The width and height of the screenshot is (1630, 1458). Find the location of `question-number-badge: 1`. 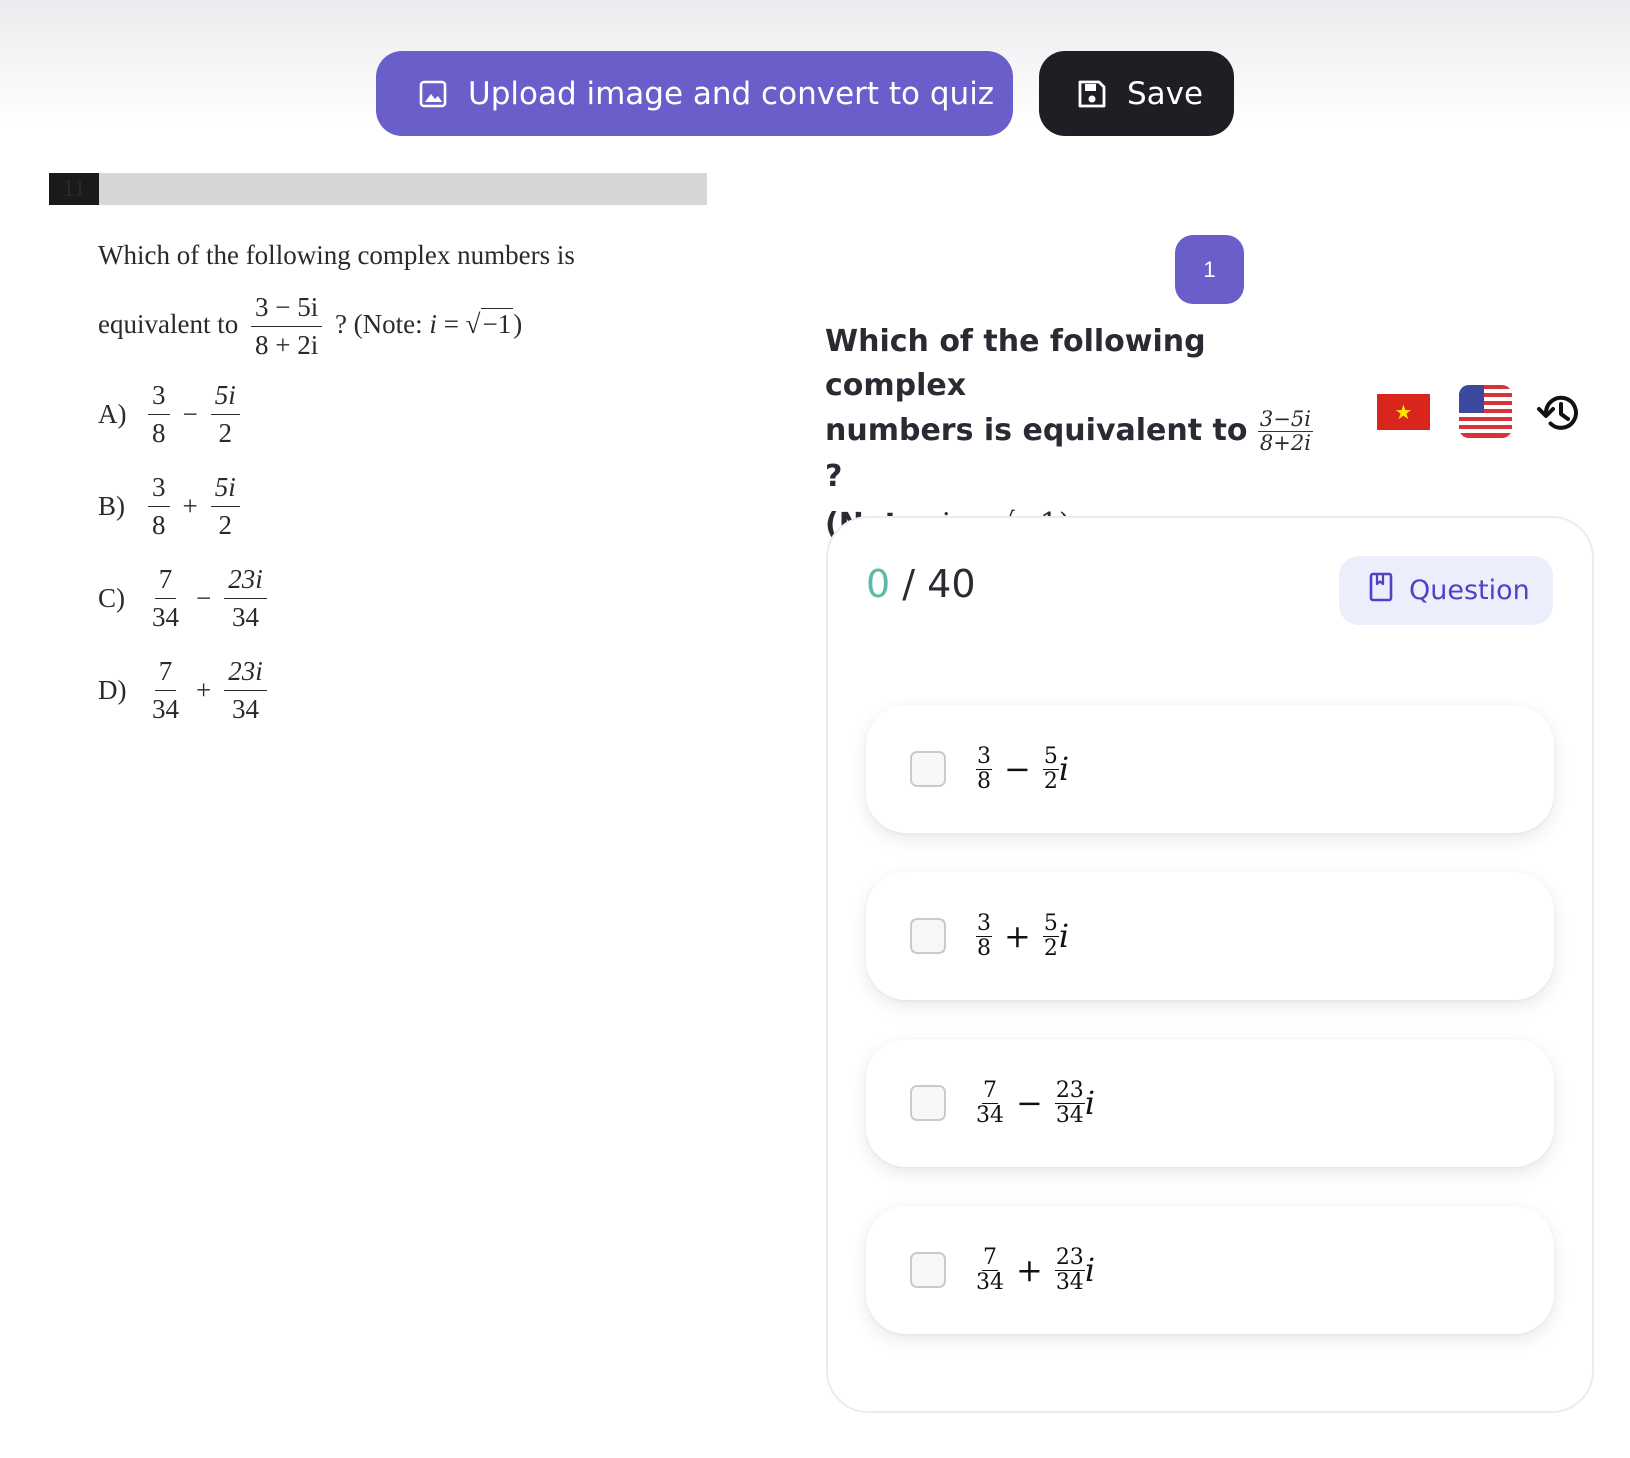

question-number-badge: 1 is located at coordinates (1209, 269).